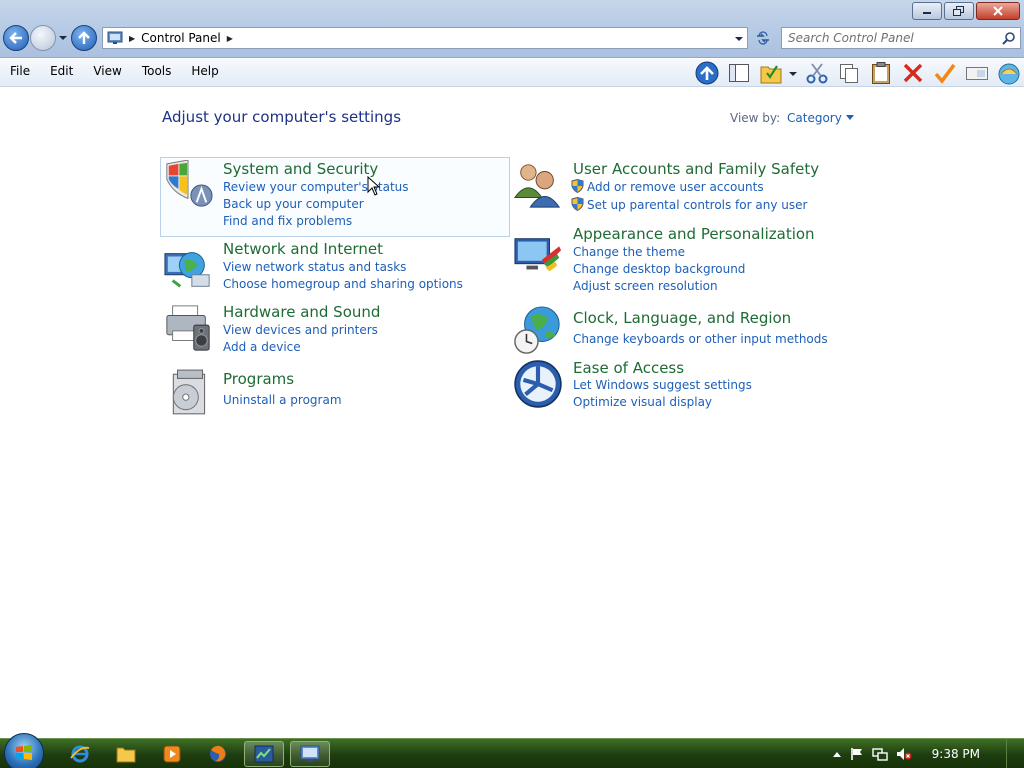 The image size is (1024, 768). I want to click on scissors-icon, so click(817, 73).